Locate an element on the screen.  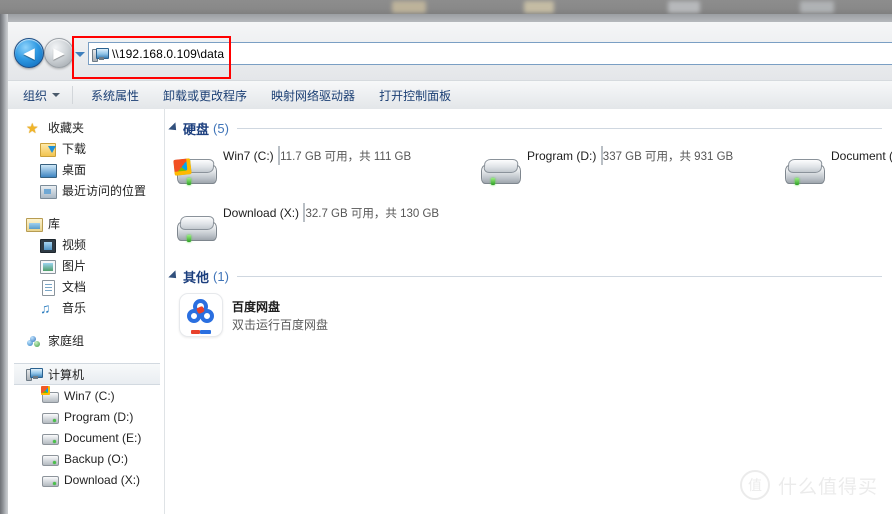
toolbar-item-label: 打开控制面板 is located at coordinates (415, 95).